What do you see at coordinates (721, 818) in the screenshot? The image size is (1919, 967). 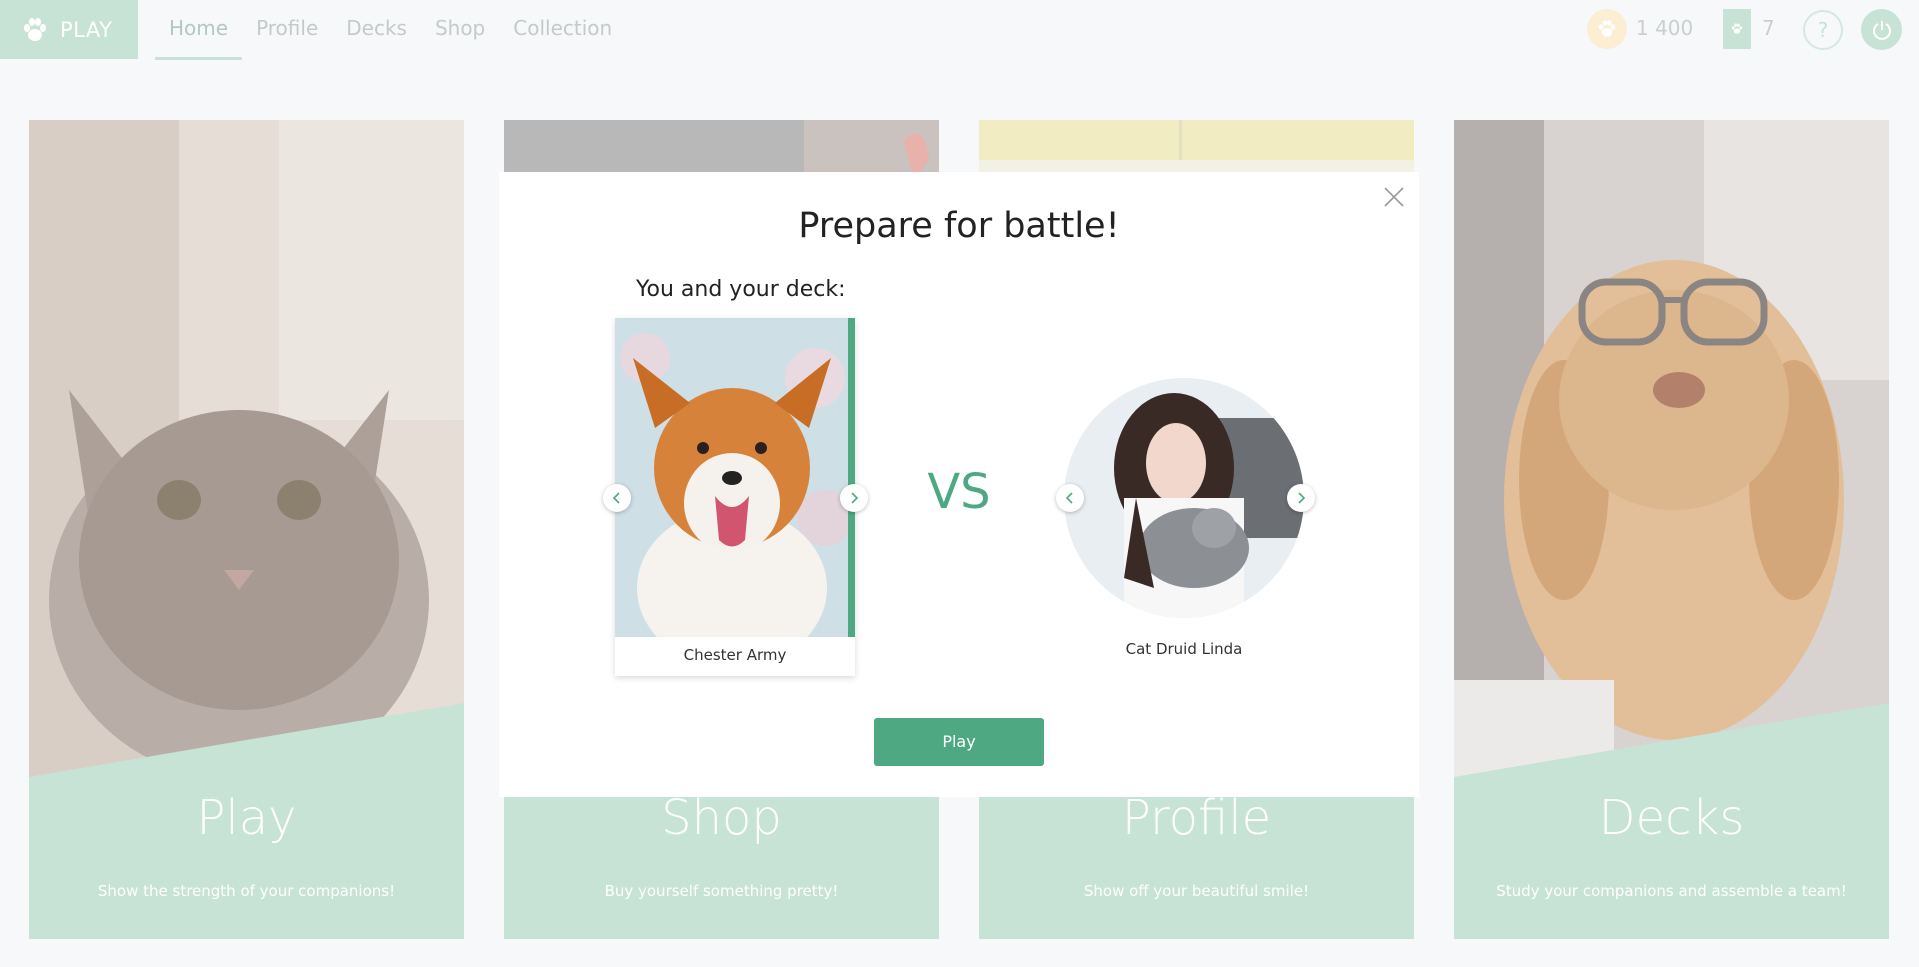 I see `feature-card-title: Shop` at bounding box center [721, 818].